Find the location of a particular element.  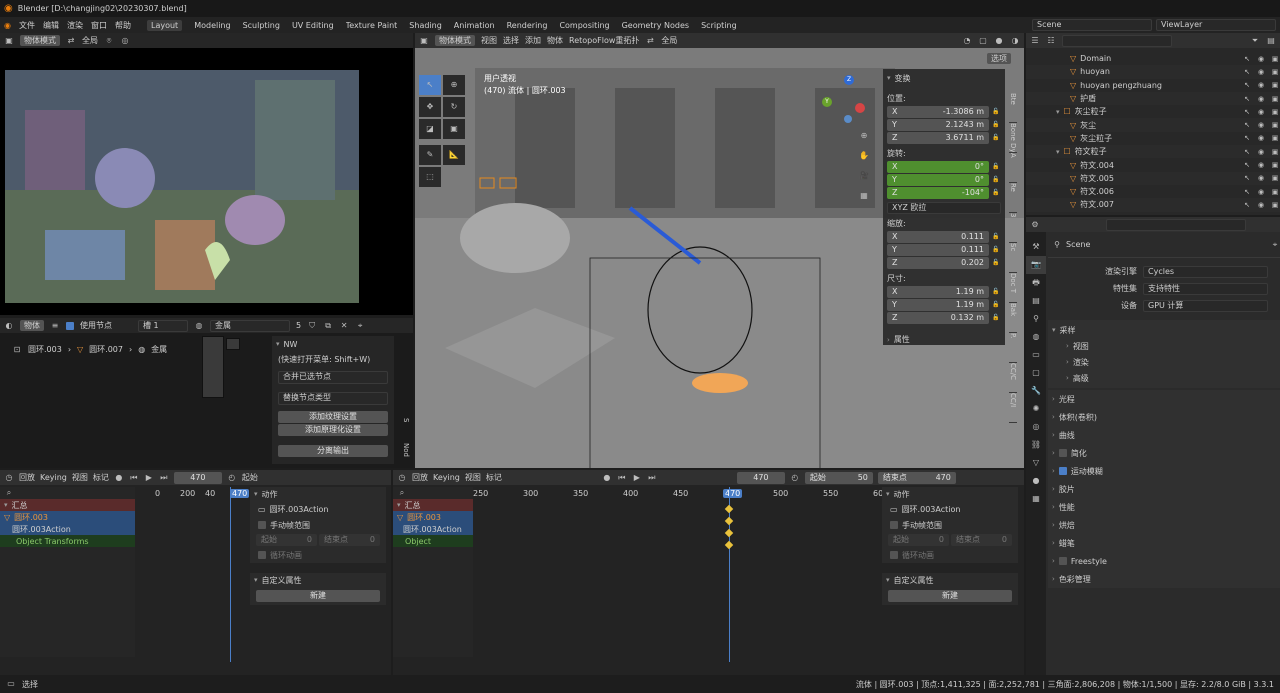

left-viewport: ▣ 物体模式 ⇄ 全局 ⌾ ◎ is located at coordinates (206, 174).